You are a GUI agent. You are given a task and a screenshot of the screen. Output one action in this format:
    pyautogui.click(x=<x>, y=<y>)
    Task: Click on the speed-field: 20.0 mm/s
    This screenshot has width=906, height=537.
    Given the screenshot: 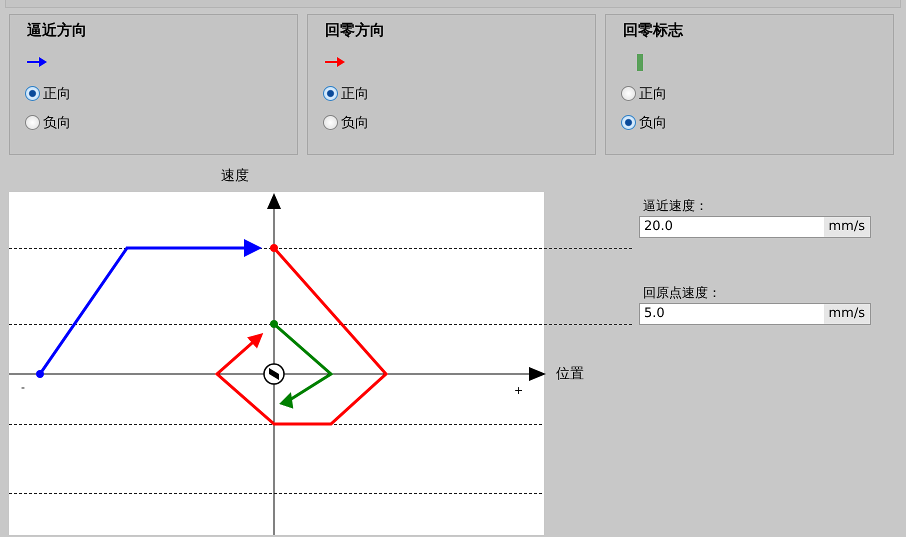 What is the action you would take?
    pyautogui.click(x=755, y=227)
    